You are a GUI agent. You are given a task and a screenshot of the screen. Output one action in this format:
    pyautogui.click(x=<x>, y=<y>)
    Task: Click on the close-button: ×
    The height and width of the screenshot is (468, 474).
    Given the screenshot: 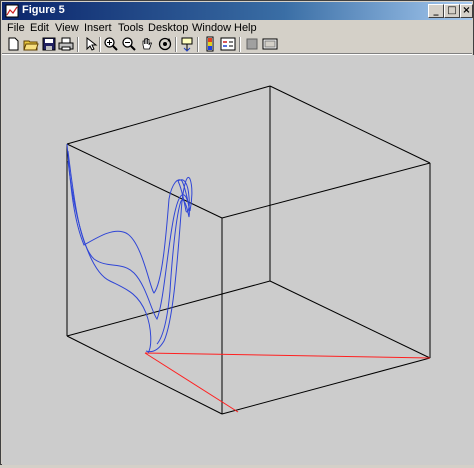 What is the action you would take?
    pyautogui.click(x=466, y=11)
    